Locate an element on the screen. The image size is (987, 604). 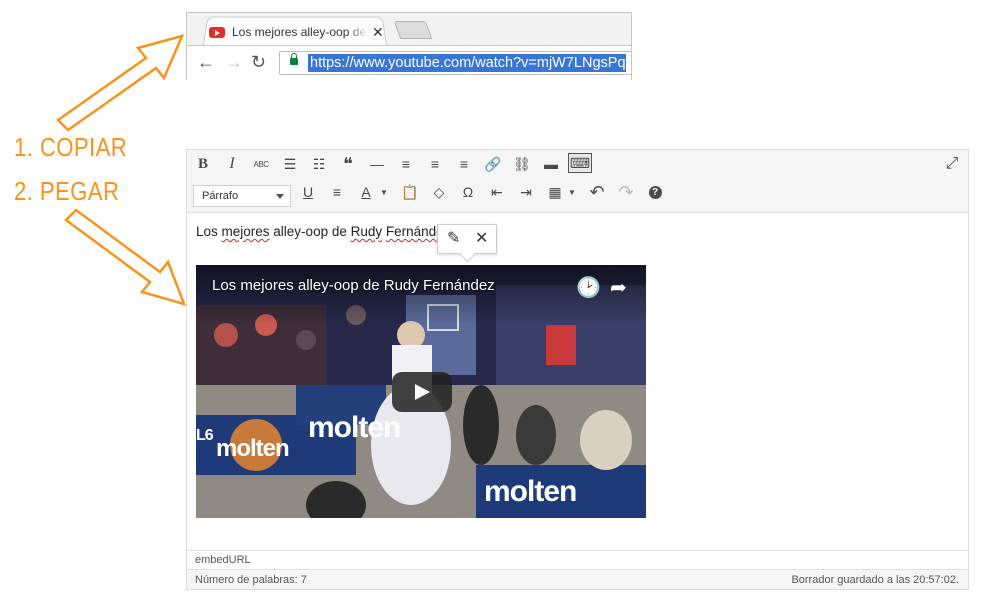
embed-toolbar-popover: ✎ ✕ is located at coordinates (467, 239).